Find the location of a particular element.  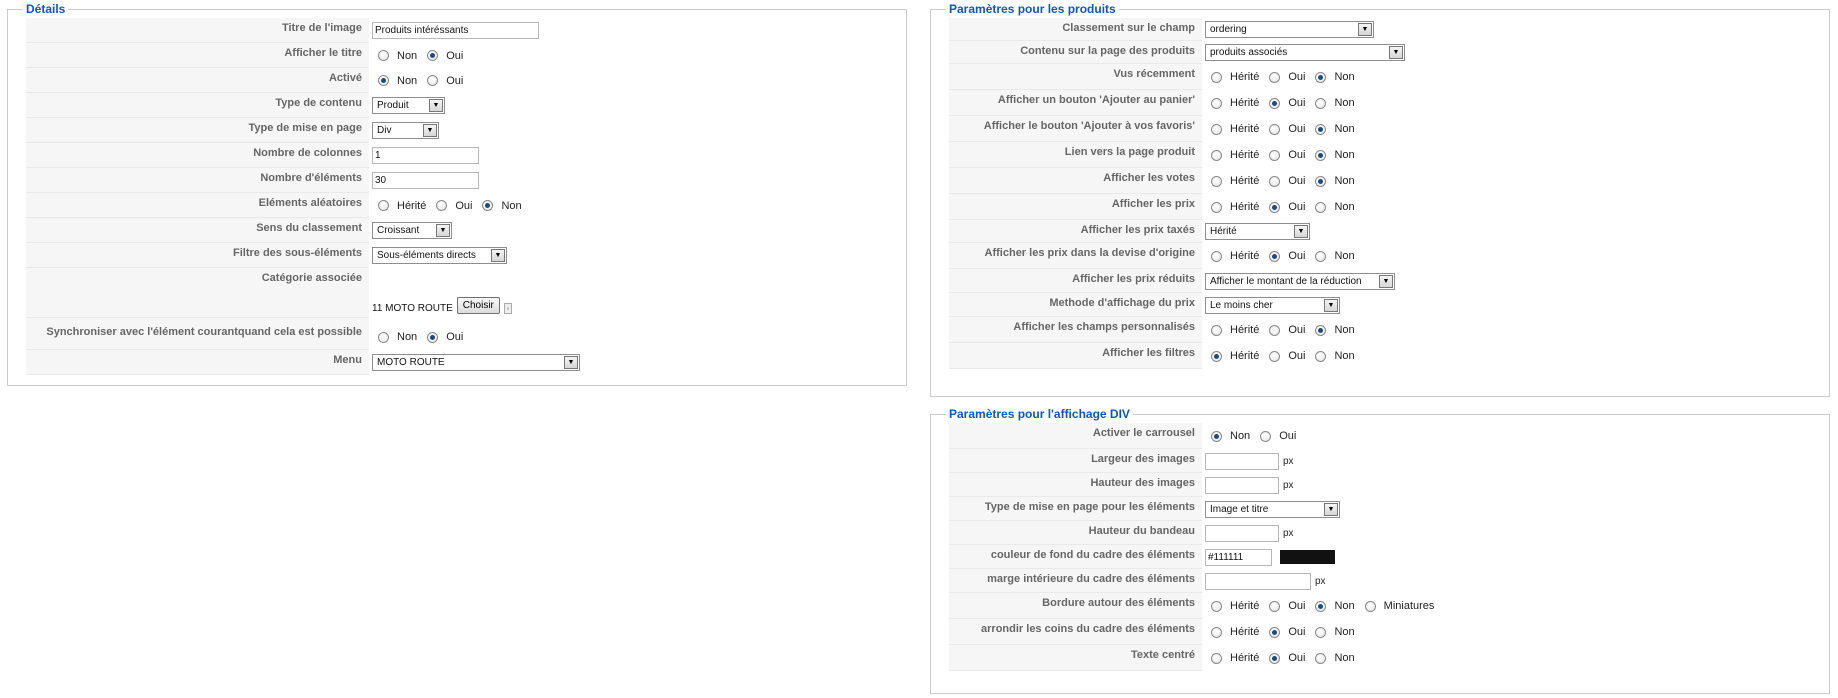

color-swatch is located at coordinates (1307, 557).